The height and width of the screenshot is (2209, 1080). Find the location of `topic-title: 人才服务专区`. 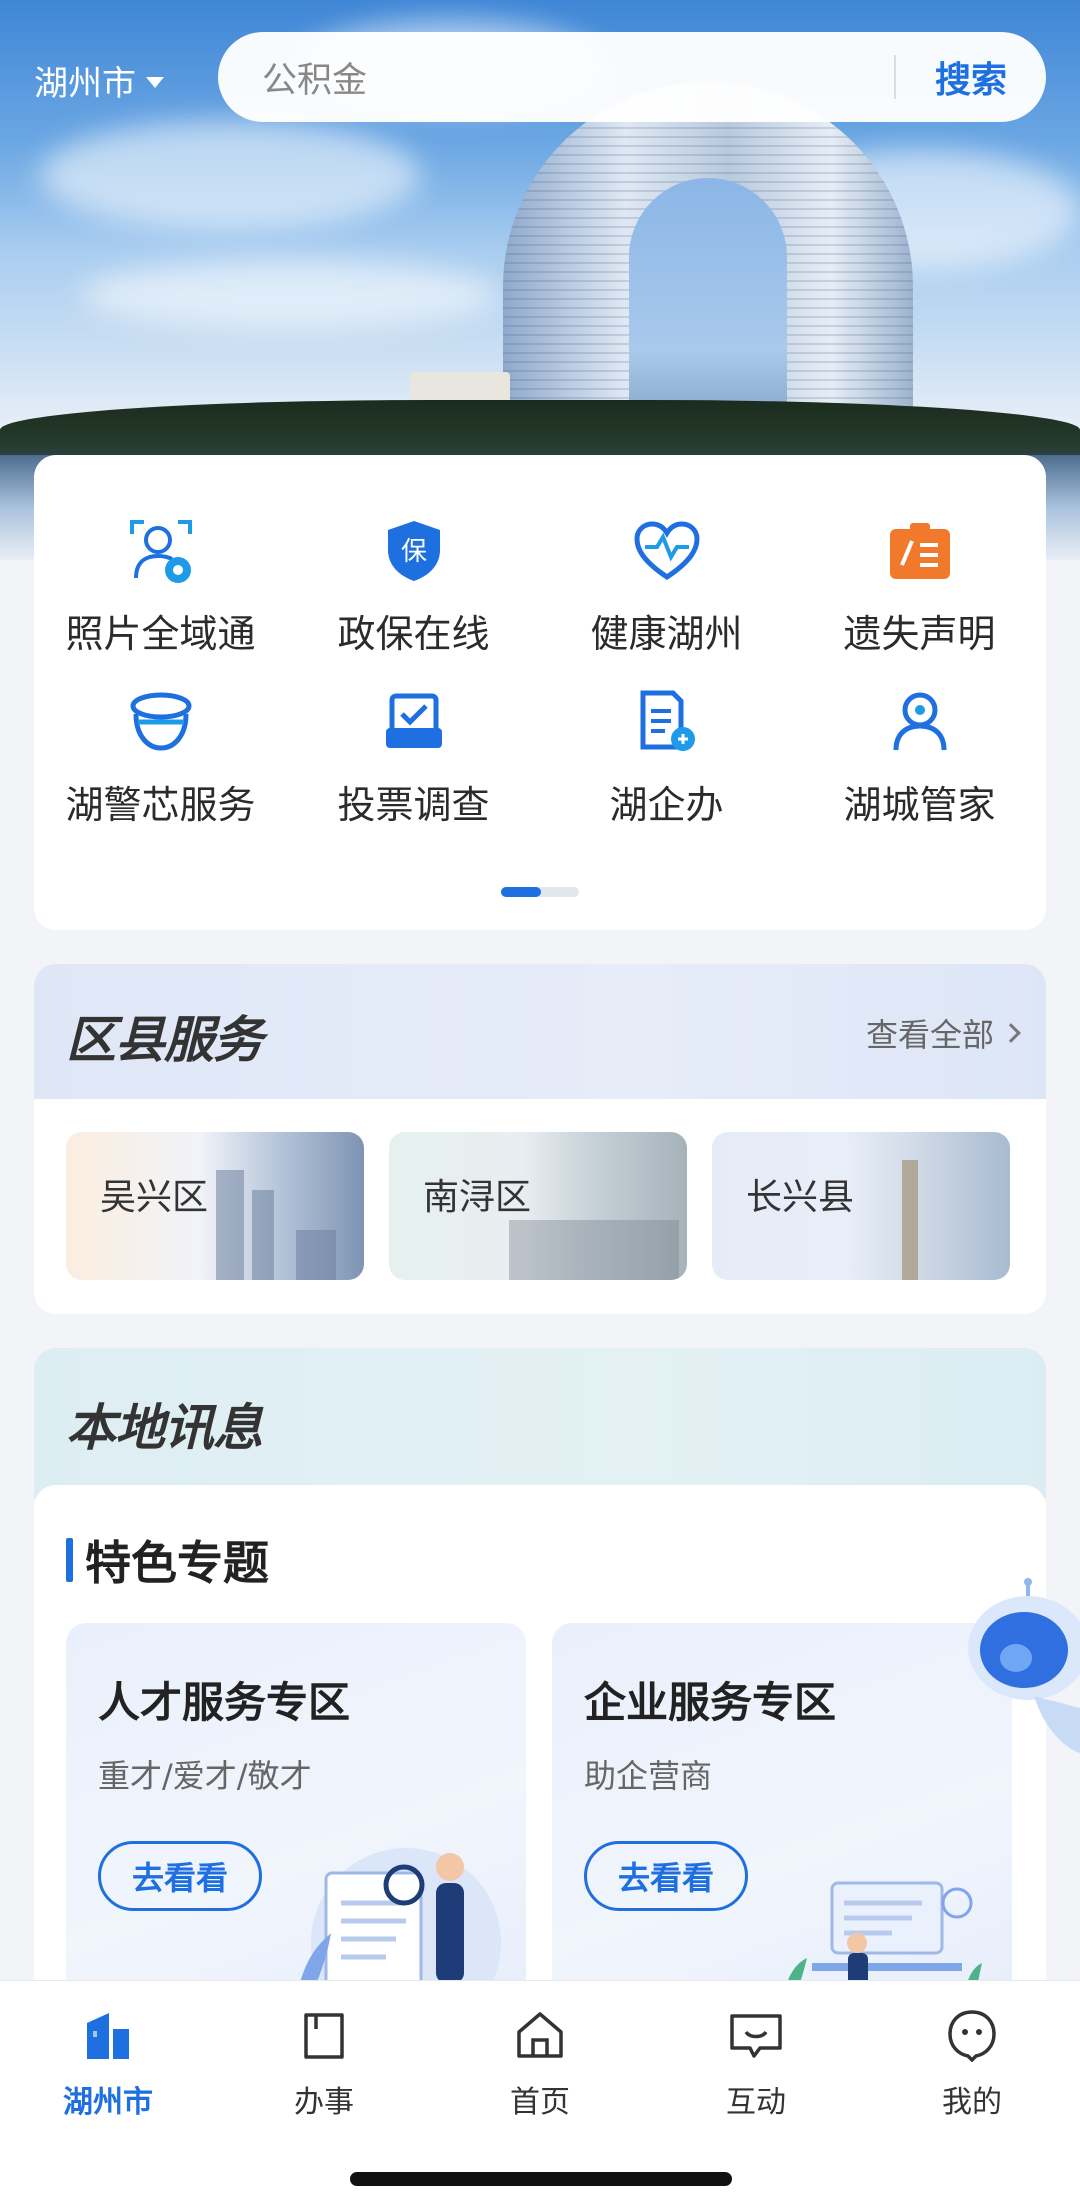

topic-title: 人才服务专区 is located at coordinates (224, 1702).